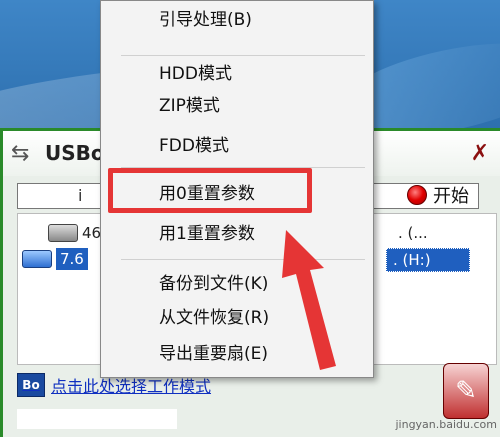 The width and height of the screenshot is (500, 437). Describe the element at coordinates (194, 146) in the screenshot. I see `menu-item-fdd: FDD模式` at that location.